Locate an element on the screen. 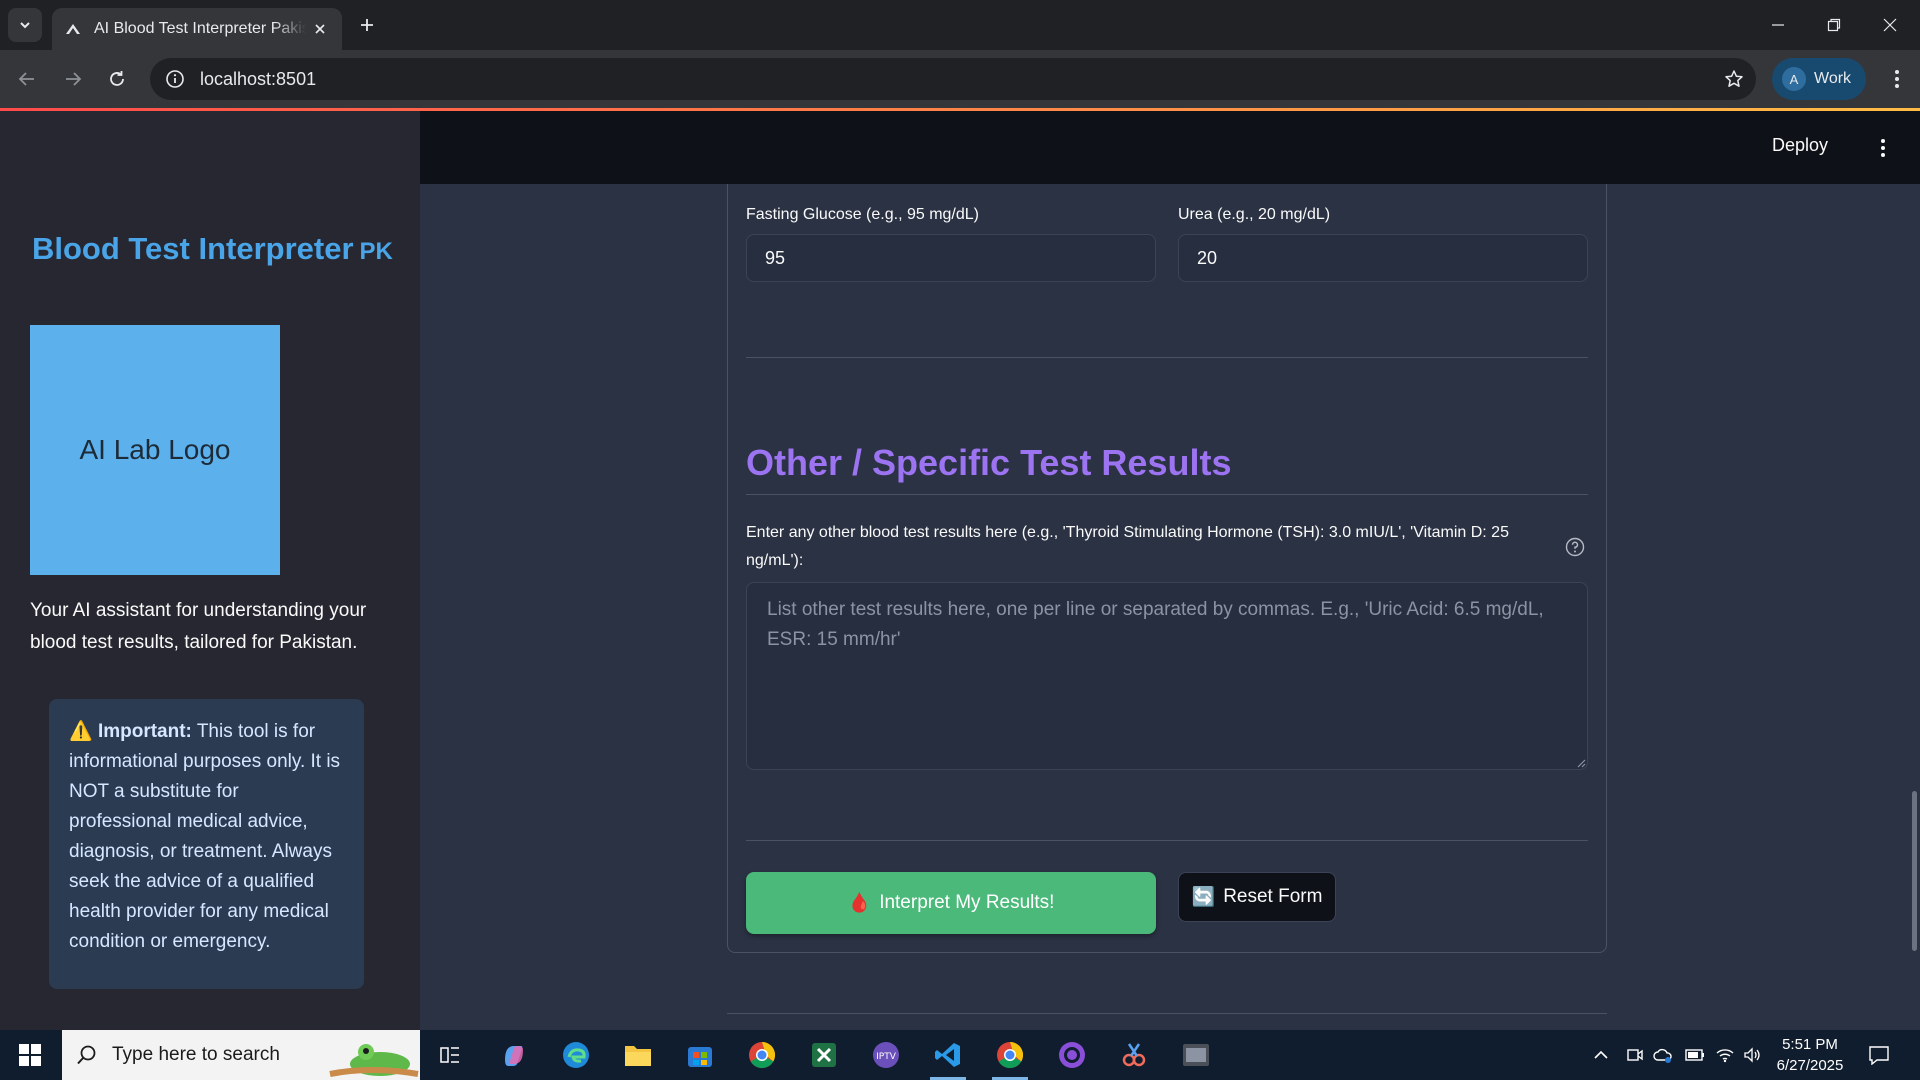 Image resolution: width=1920 pixels, height=1080 pixels. tab-title: AI Blood Test Interpreter Pakistan is located at coordinates (200, 28).